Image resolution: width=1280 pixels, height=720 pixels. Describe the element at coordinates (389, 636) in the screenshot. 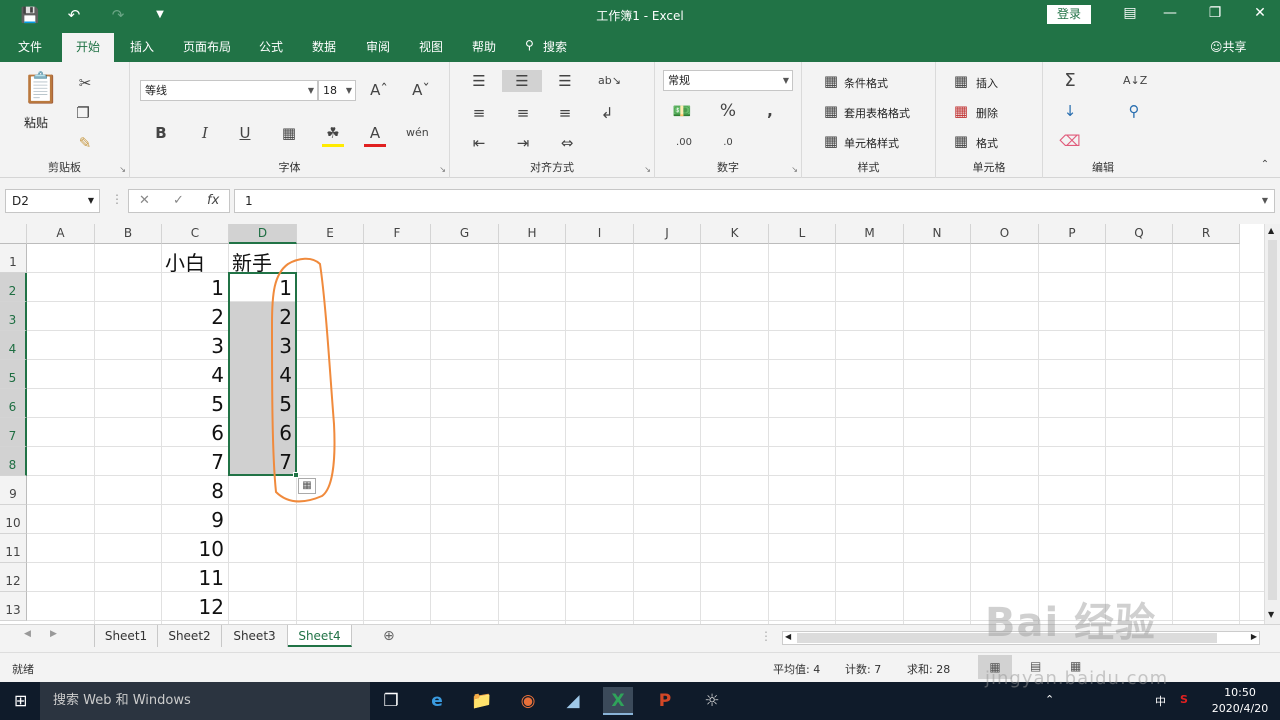

I see `add-sheet-icon: ⊕` at that location.